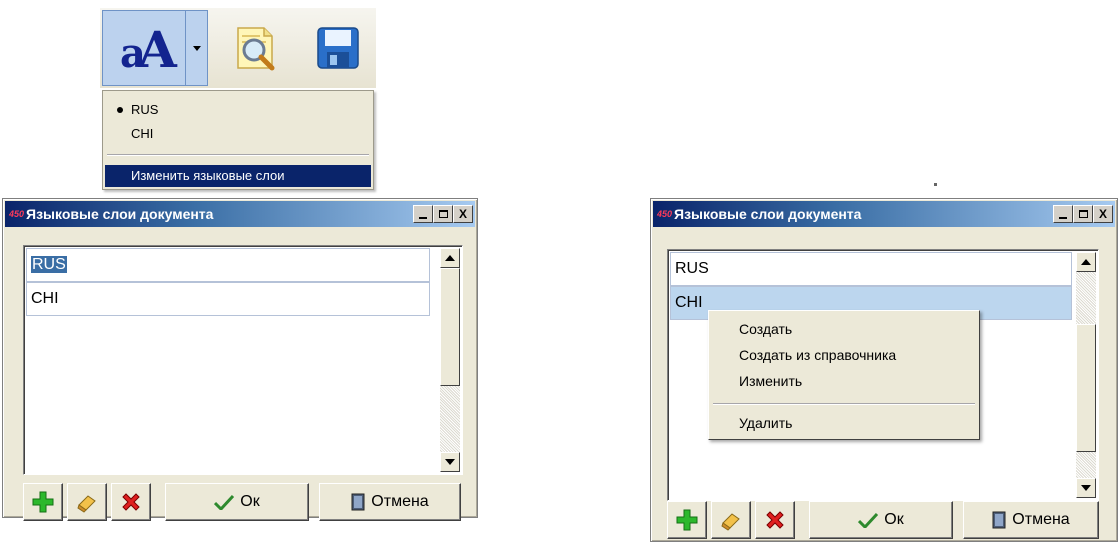 This screenshot has width=1118, height=549. I want to click on context-menu-edit: Изменить, so click(770, 381).